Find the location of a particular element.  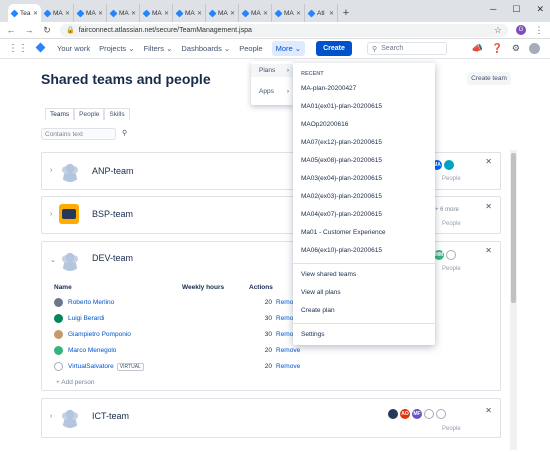

nav-people: People is located at coordinates (250, 48).